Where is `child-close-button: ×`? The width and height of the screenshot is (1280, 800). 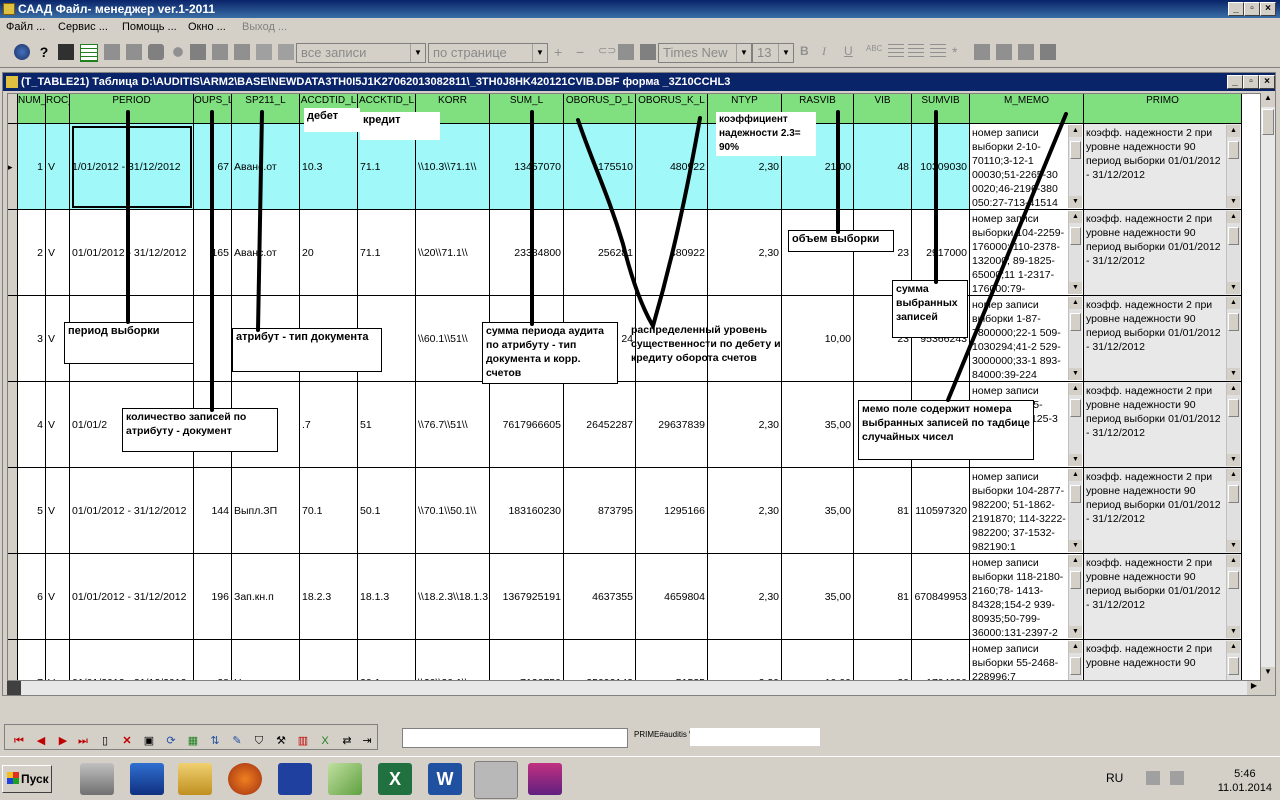 child-close-button: × is located at coordinates (1267, 82).